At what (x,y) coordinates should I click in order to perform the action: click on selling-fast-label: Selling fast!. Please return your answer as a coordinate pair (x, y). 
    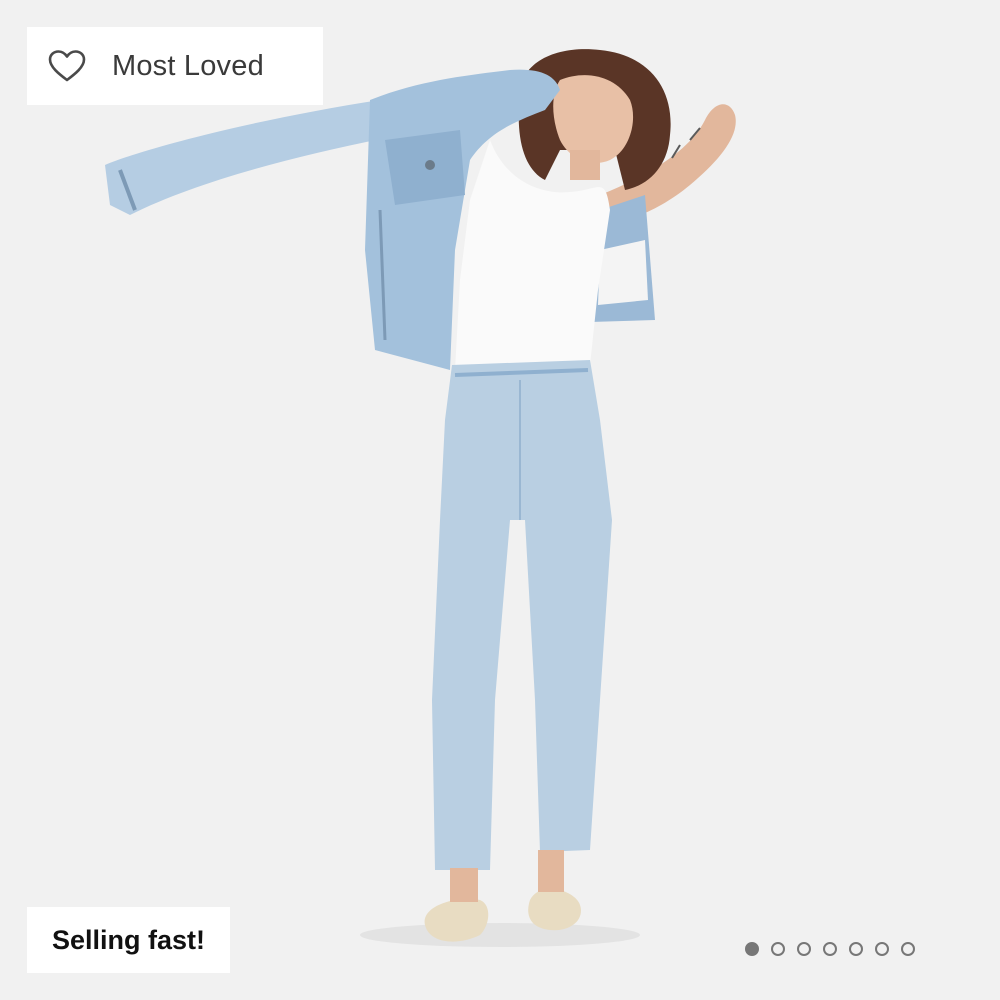
    Looking at the image, I should click on (128, 939).